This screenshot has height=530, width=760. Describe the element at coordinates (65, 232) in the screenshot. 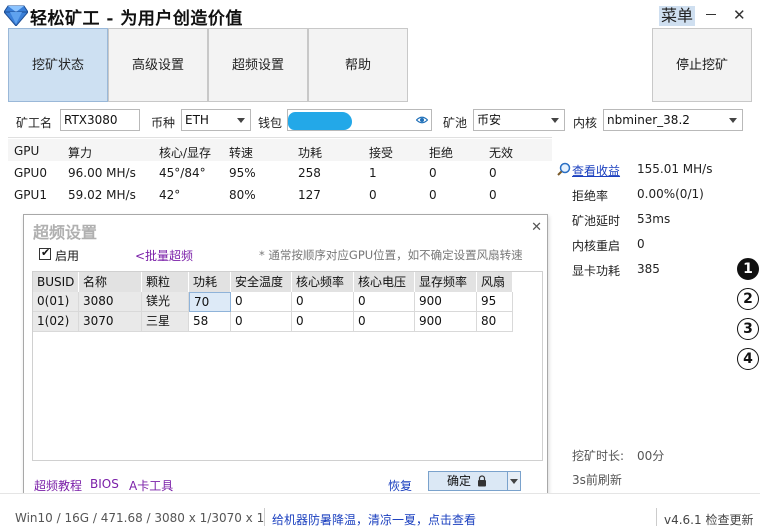

I see `dialog-title: 超频设置` at that location.